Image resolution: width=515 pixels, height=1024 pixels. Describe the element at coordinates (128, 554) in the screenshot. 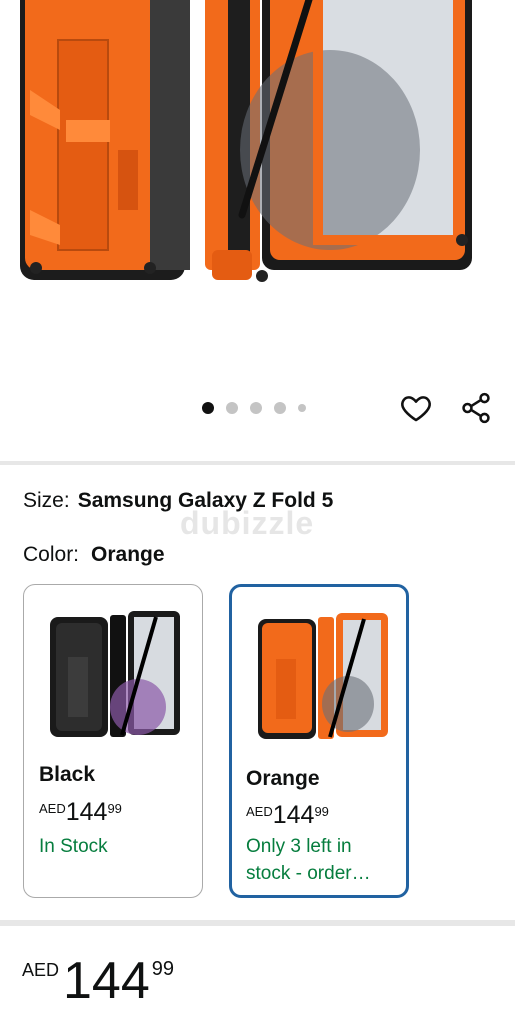

I see `color-value: Orange` at that location.